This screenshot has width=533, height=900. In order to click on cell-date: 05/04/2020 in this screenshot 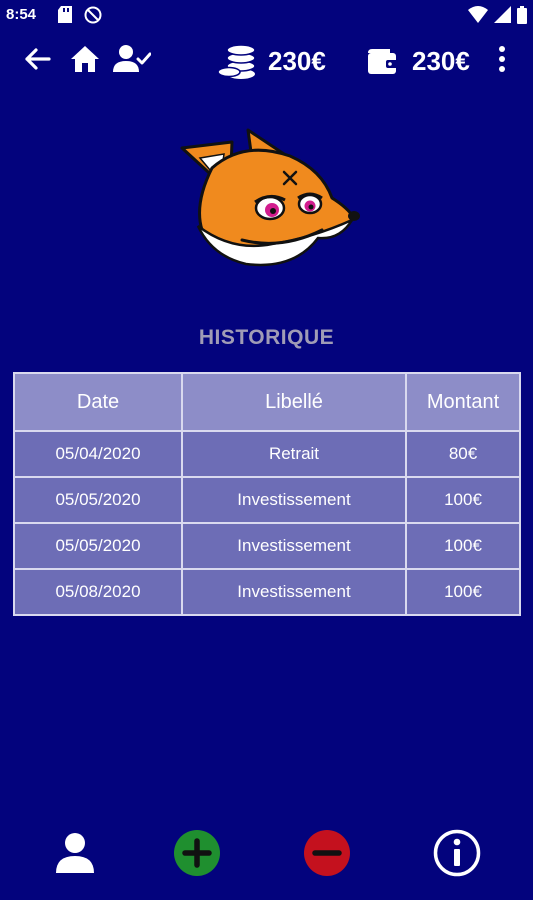, I will do `click(98, 454)`.